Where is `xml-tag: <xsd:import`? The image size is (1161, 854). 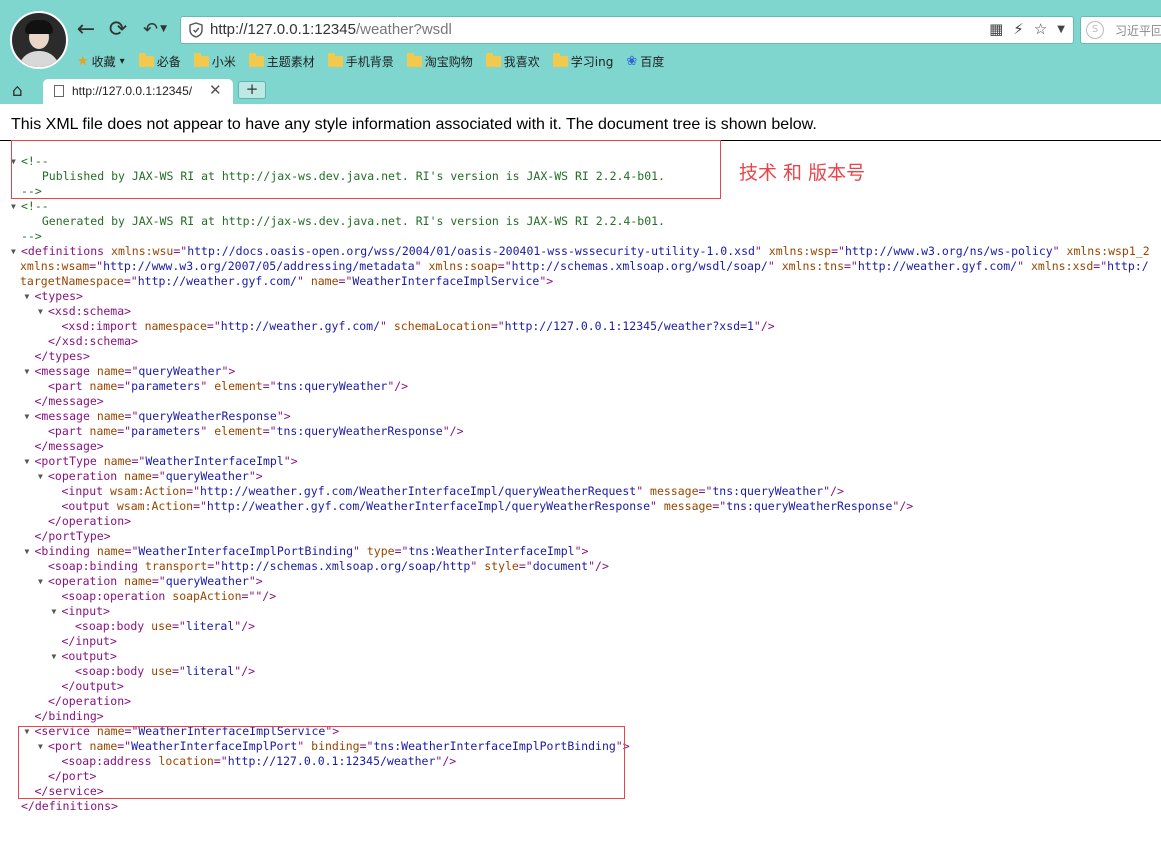
xml-tag: <xsd:import is located at coordinates (103, 326).